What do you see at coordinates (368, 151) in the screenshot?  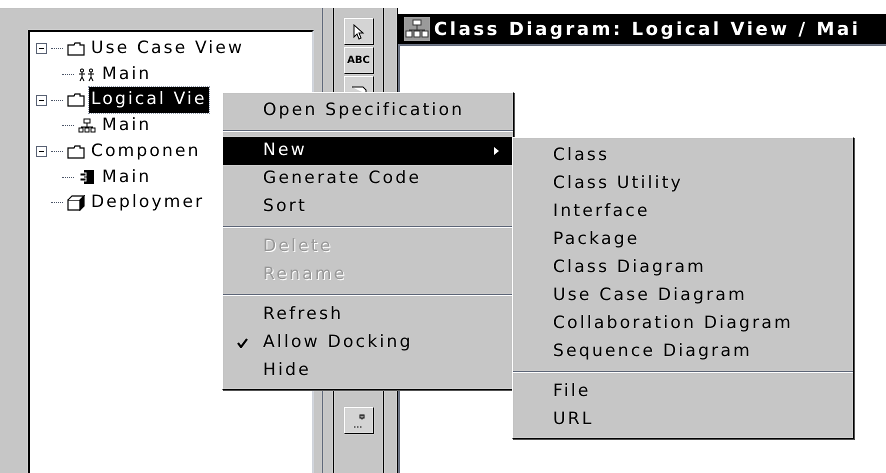 I see `menu-item: New` at bounding box center [368, 151].